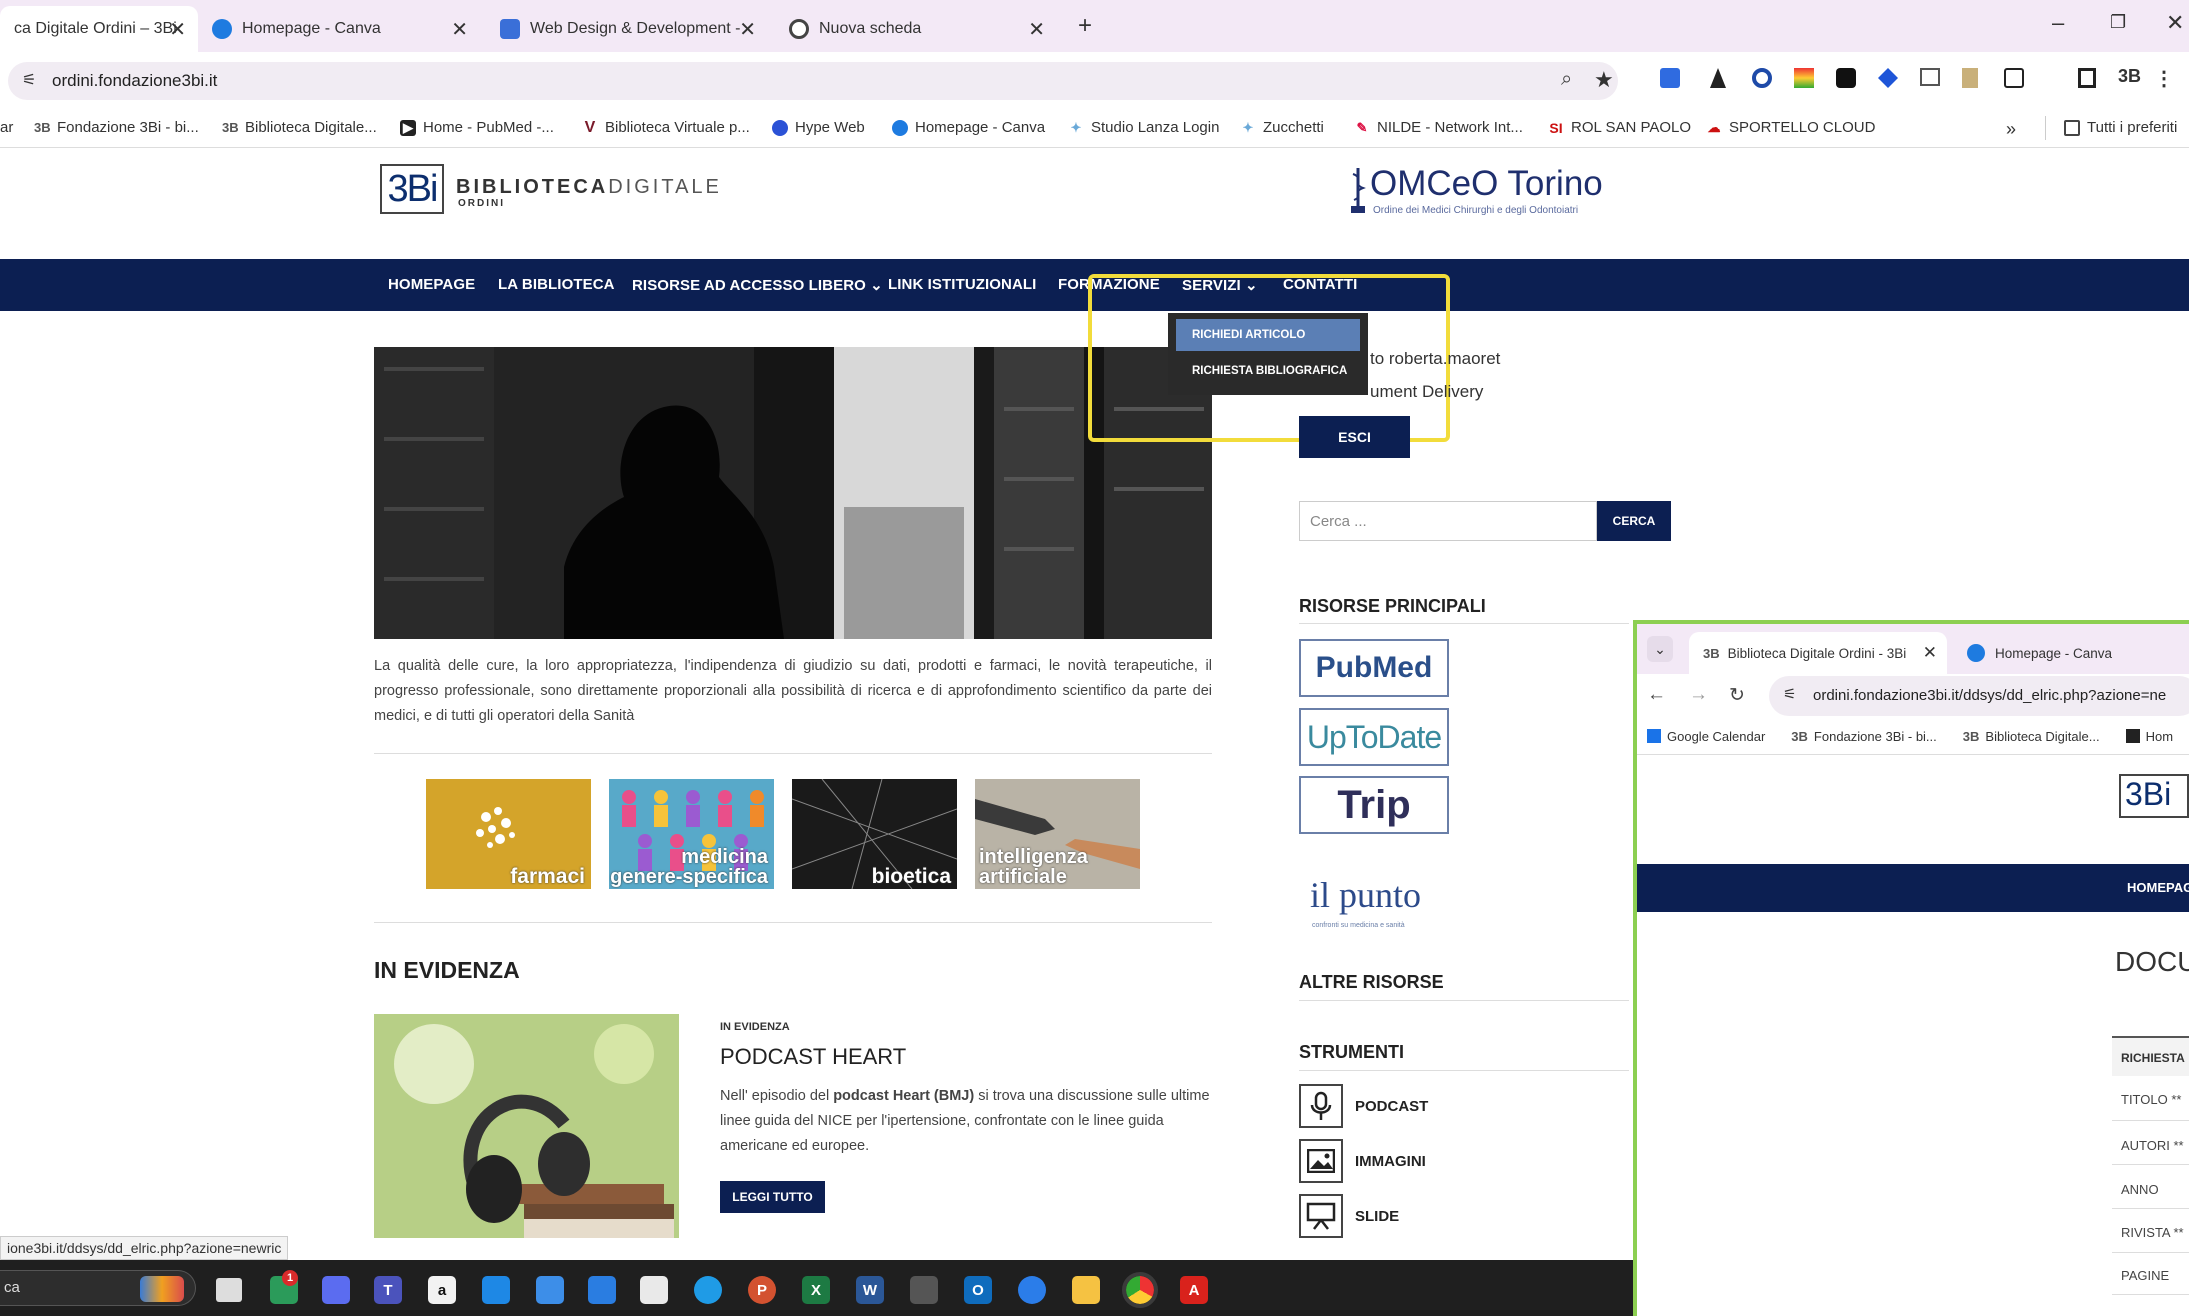  I want to click on address-bar: ⚟ ordini.fondazione3bi.it ⌕ ★, so click(813, 81).